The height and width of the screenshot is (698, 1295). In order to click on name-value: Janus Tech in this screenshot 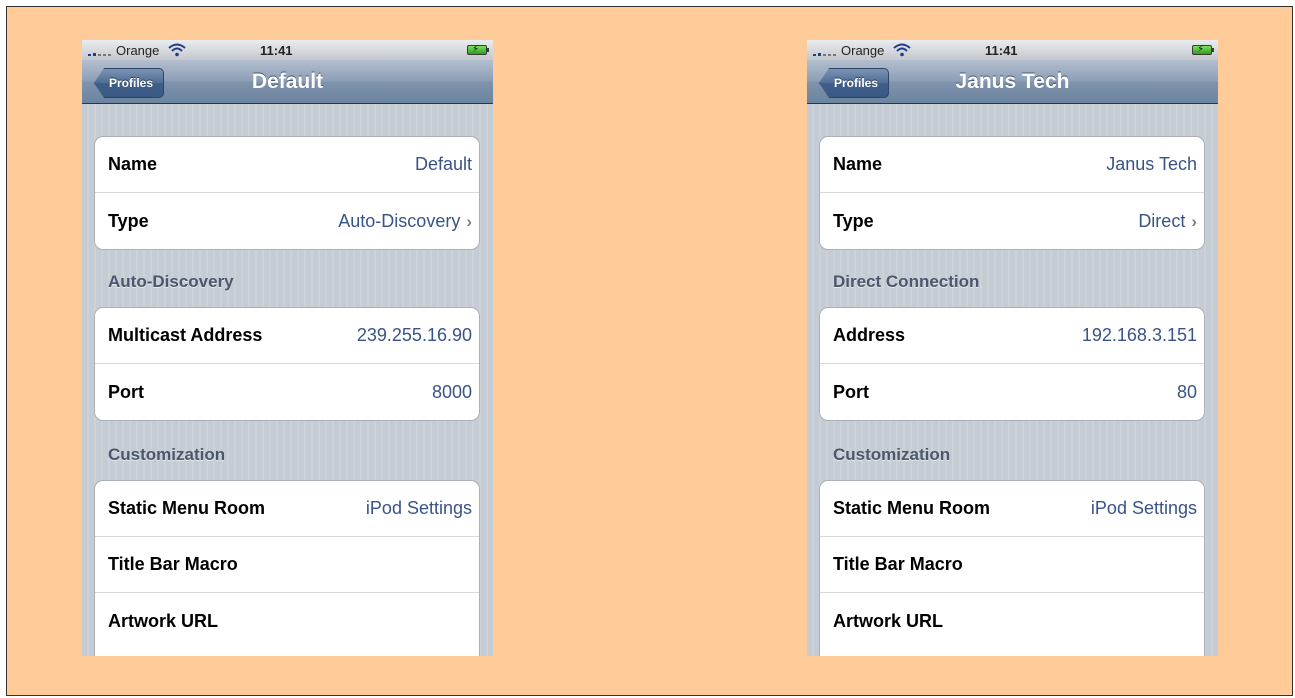, I will do `click(1151, 164)`.